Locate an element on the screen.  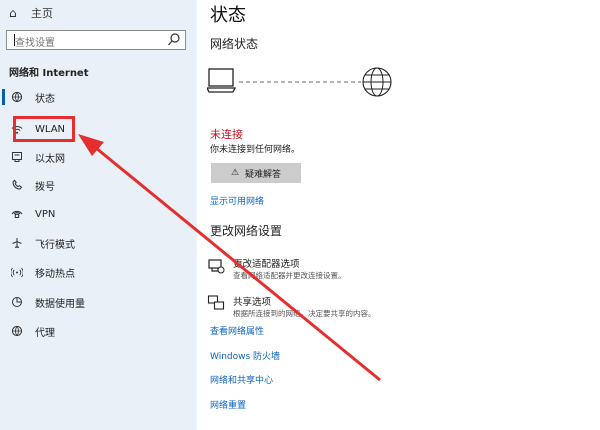
section-title: 网络和 Internet is located at coordinates (49, 73).